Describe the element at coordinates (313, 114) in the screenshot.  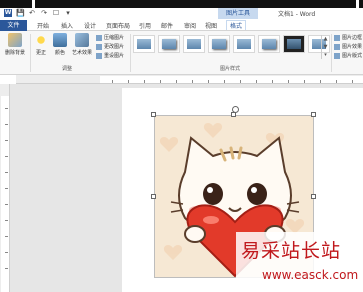
I see `resize-handle-ne` at that location.